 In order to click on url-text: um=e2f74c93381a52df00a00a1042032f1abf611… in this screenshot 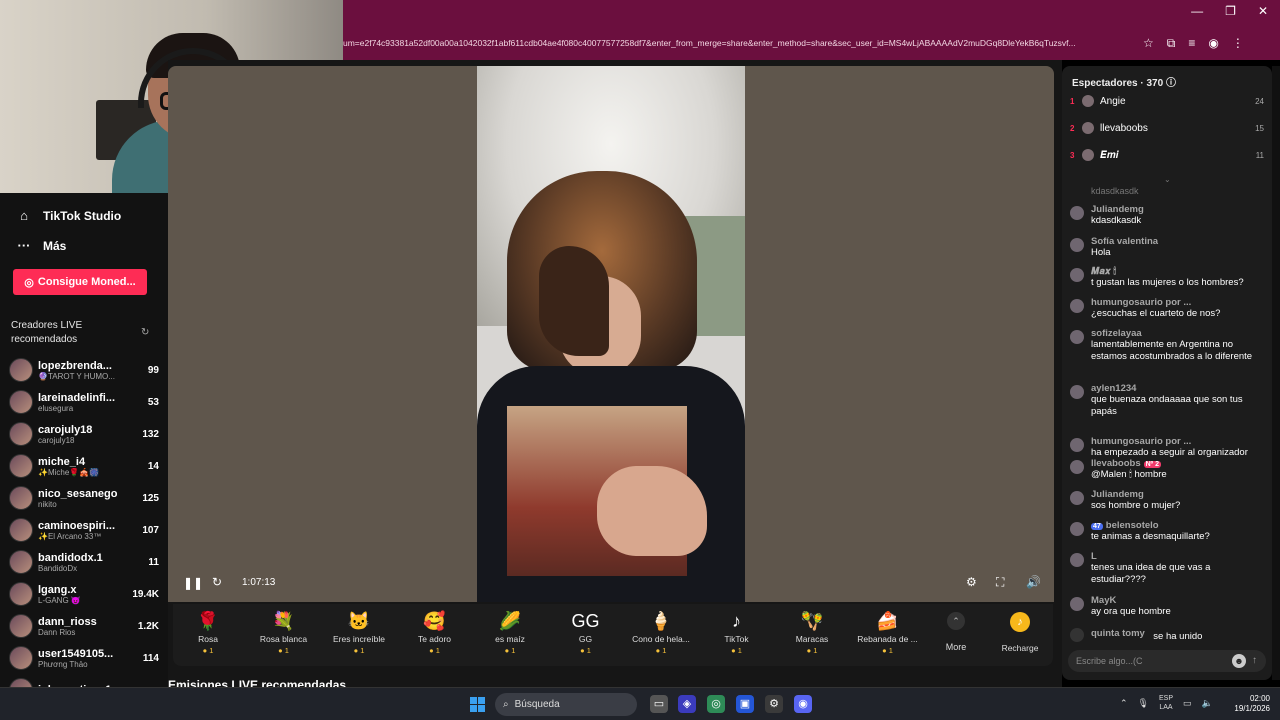, I will do `click(738, 43)`.